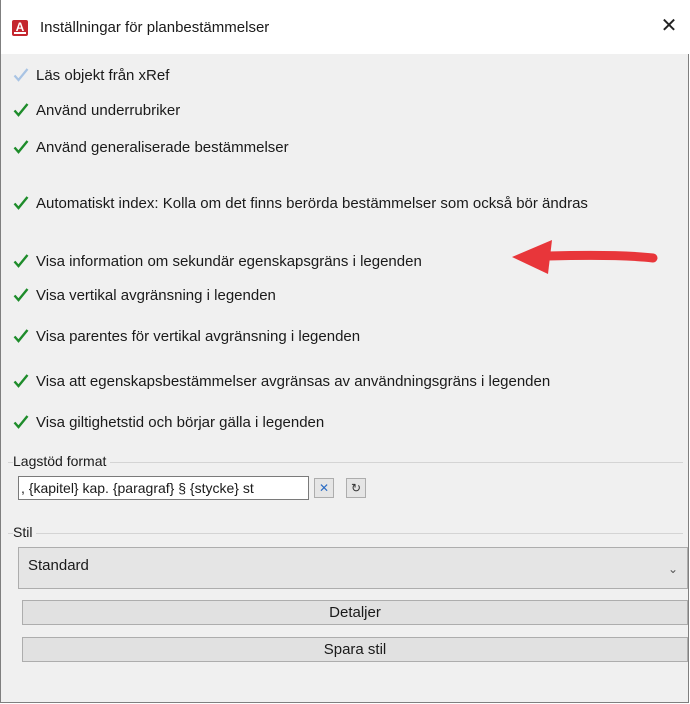 The height and width of the screenshot is (704, 690). What do you see at coordinates (25, 532) in the screenshot?
I see `stil-group-label: Stil` at bounding box center [25, 532].